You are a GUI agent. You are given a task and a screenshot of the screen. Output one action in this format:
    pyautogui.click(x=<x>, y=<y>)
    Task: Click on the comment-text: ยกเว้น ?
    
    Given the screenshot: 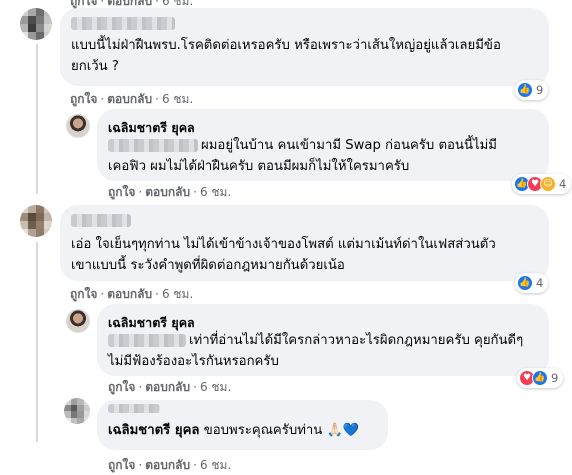 What is the action you would take?
    pyautogui.click(x=95, y=66)
    